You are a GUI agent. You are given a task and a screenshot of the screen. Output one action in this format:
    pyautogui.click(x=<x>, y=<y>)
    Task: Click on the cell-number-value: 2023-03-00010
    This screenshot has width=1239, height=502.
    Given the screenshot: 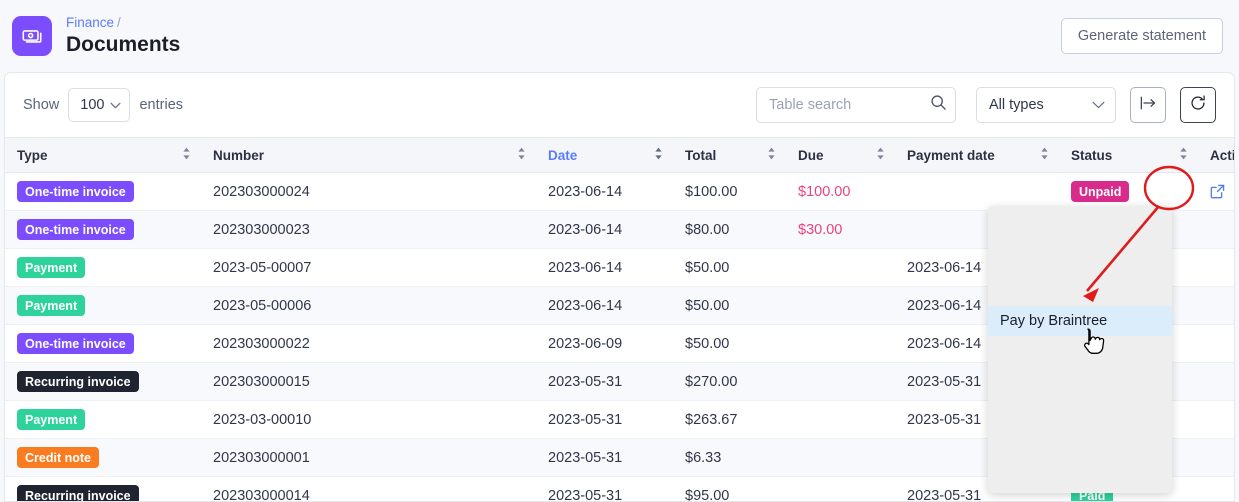 What is the action you would take?
    pyautogui.click(x=262, y=419)
    